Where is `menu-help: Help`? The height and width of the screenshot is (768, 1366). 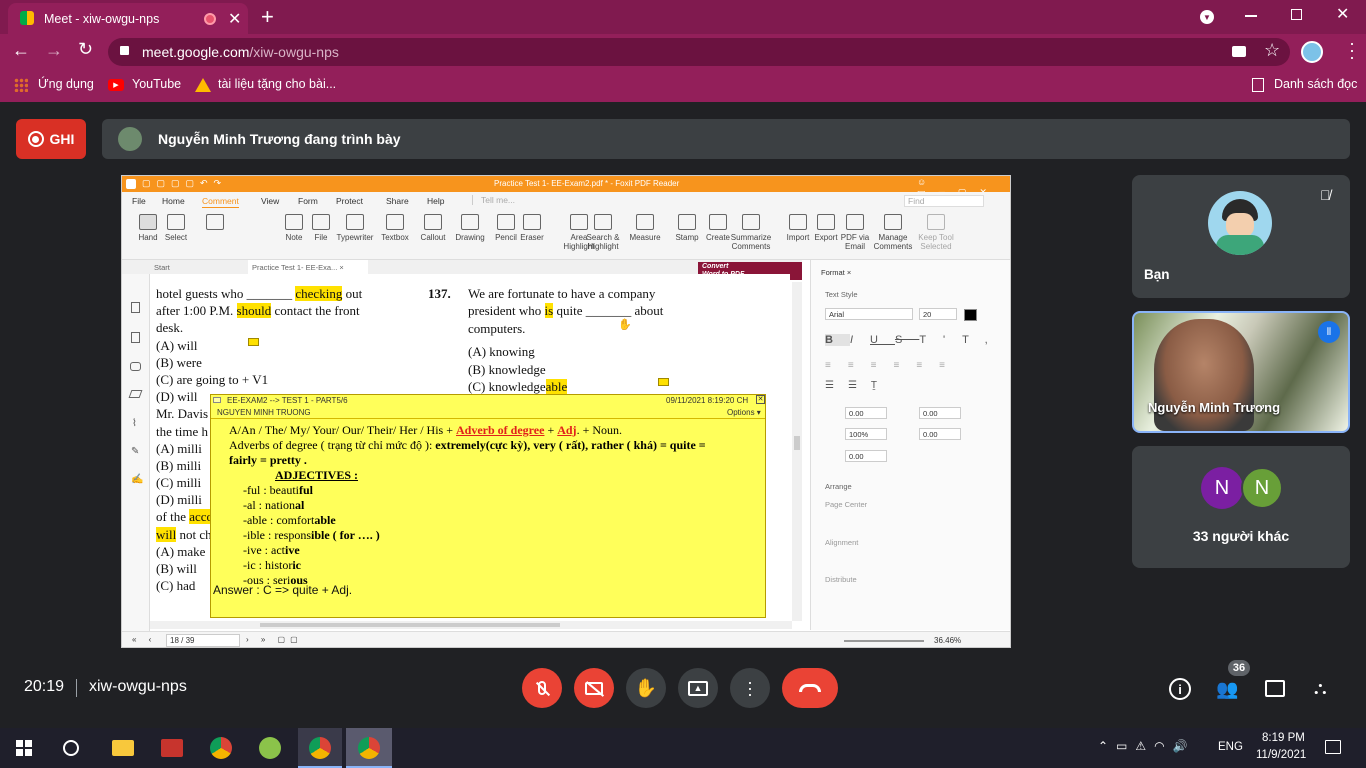
menu-help: Help is located at coordinates (435, 201).